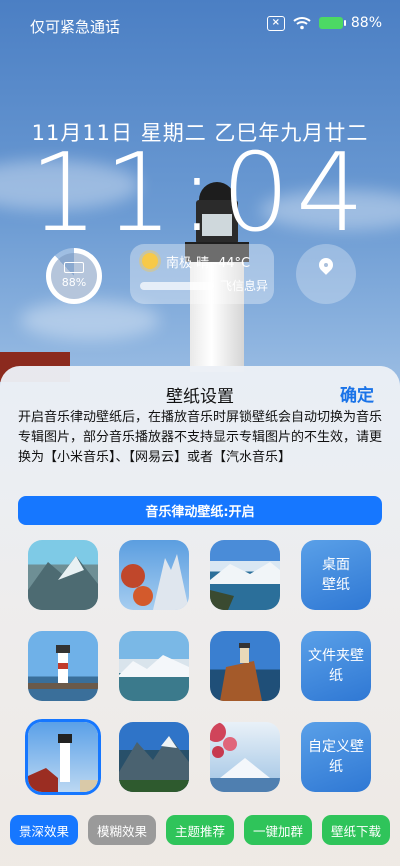 This screenshot has height=866, width=400. What do you see at coordinates (275, 23) in the screenshot?
I see `no-sim-icon: ×` at bounding box center [275, 23].